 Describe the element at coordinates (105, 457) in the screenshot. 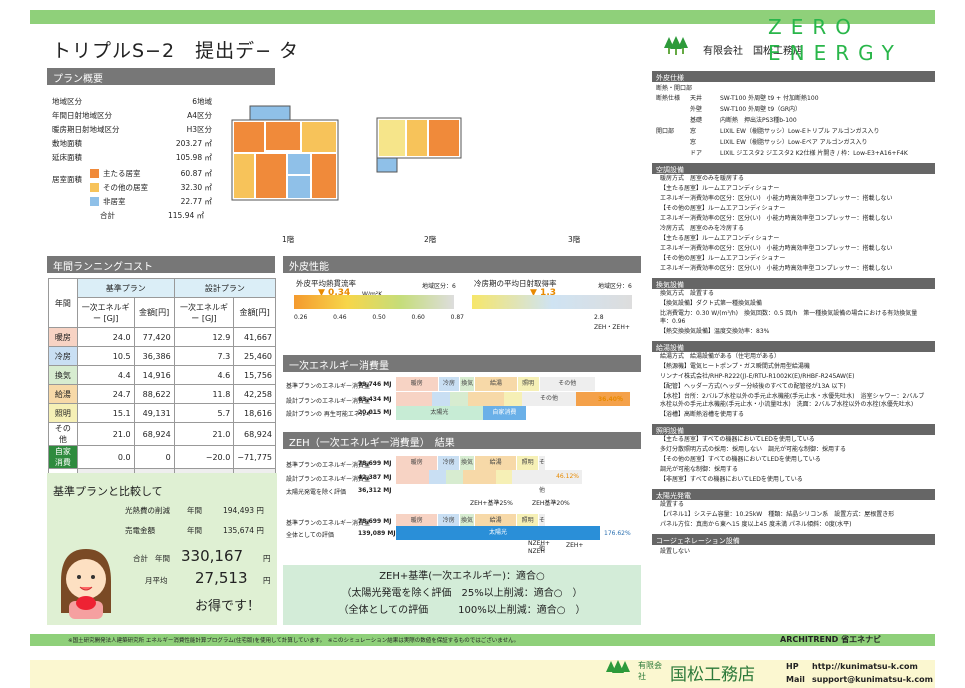

I see `cost-cell: 0.0` at that location.